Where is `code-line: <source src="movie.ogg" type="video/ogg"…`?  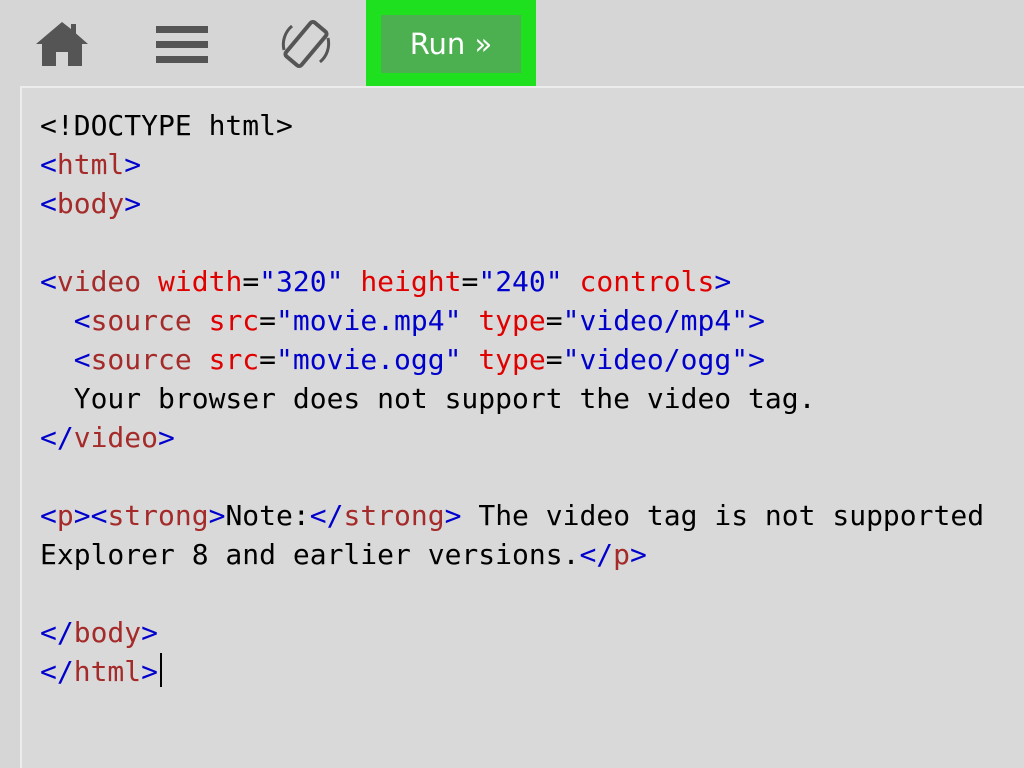
code-line: <source src="movie.ogg" type="video/ogg"… is located at coordinates (512, 359).